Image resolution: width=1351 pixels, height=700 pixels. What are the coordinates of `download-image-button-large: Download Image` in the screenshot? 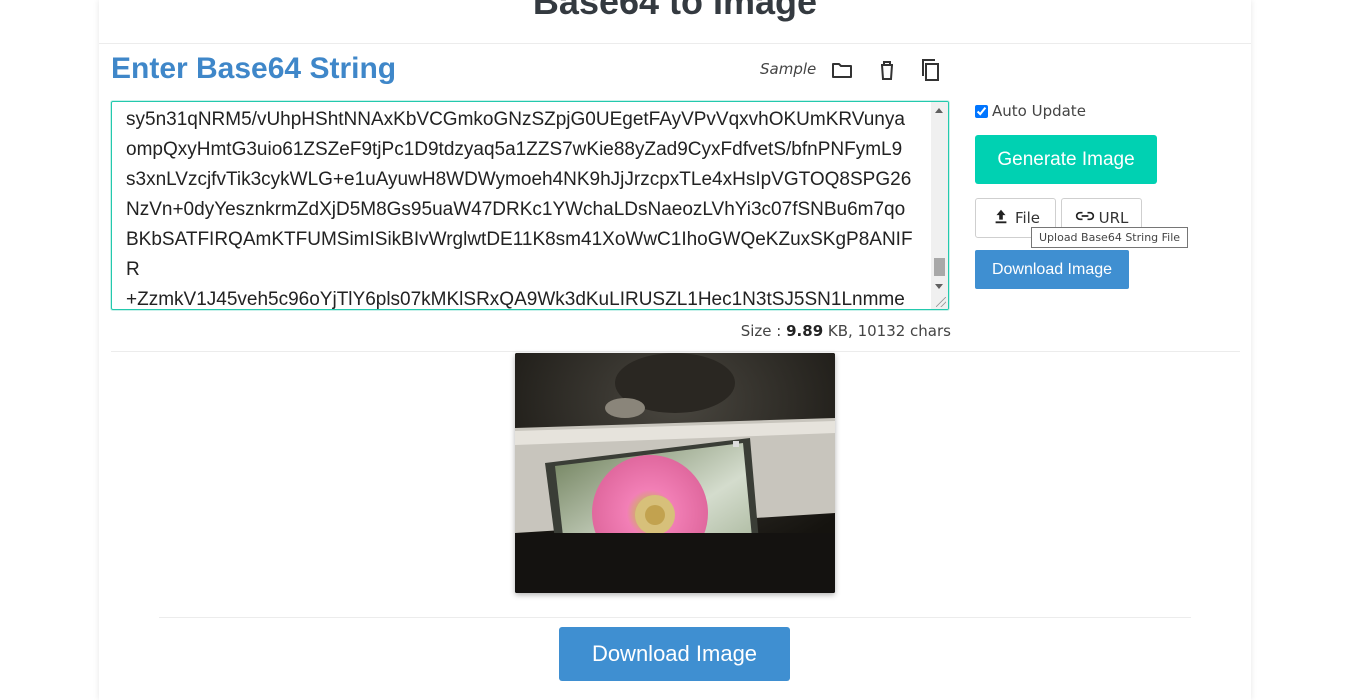 It's located at (674, 654).